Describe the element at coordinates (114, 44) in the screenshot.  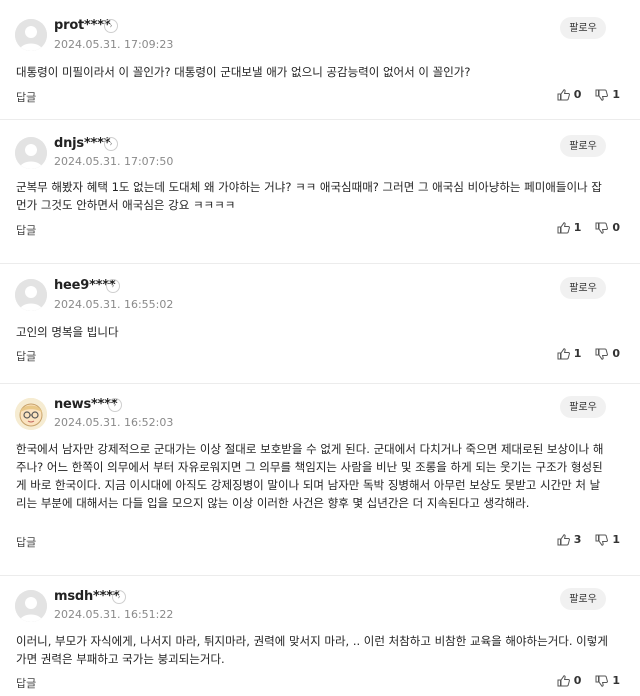
I see `comment-date: 2024.05.31. 17:09:23` at that location.